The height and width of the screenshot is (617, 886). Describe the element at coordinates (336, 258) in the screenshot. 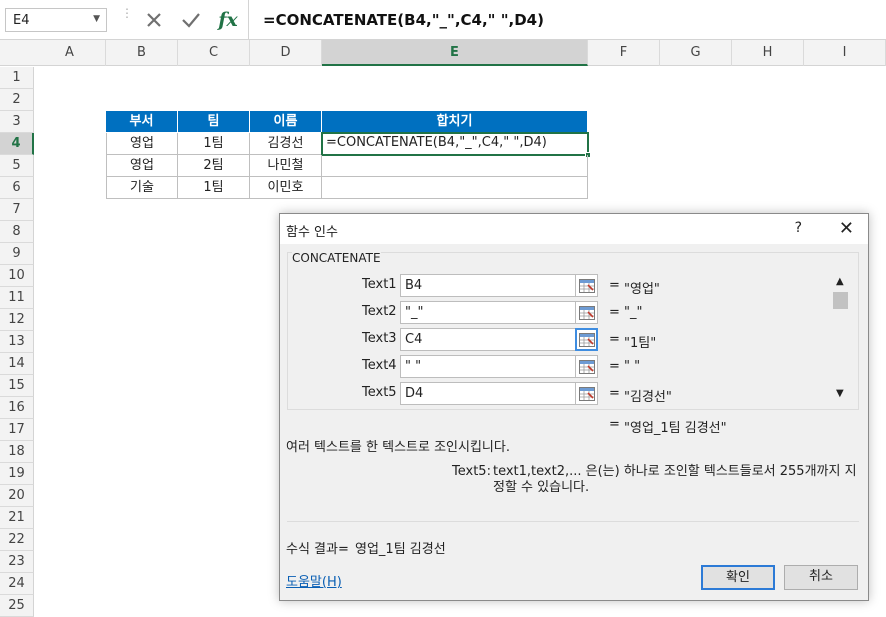

I see `function-name-label: CONCATENATE` at that location.